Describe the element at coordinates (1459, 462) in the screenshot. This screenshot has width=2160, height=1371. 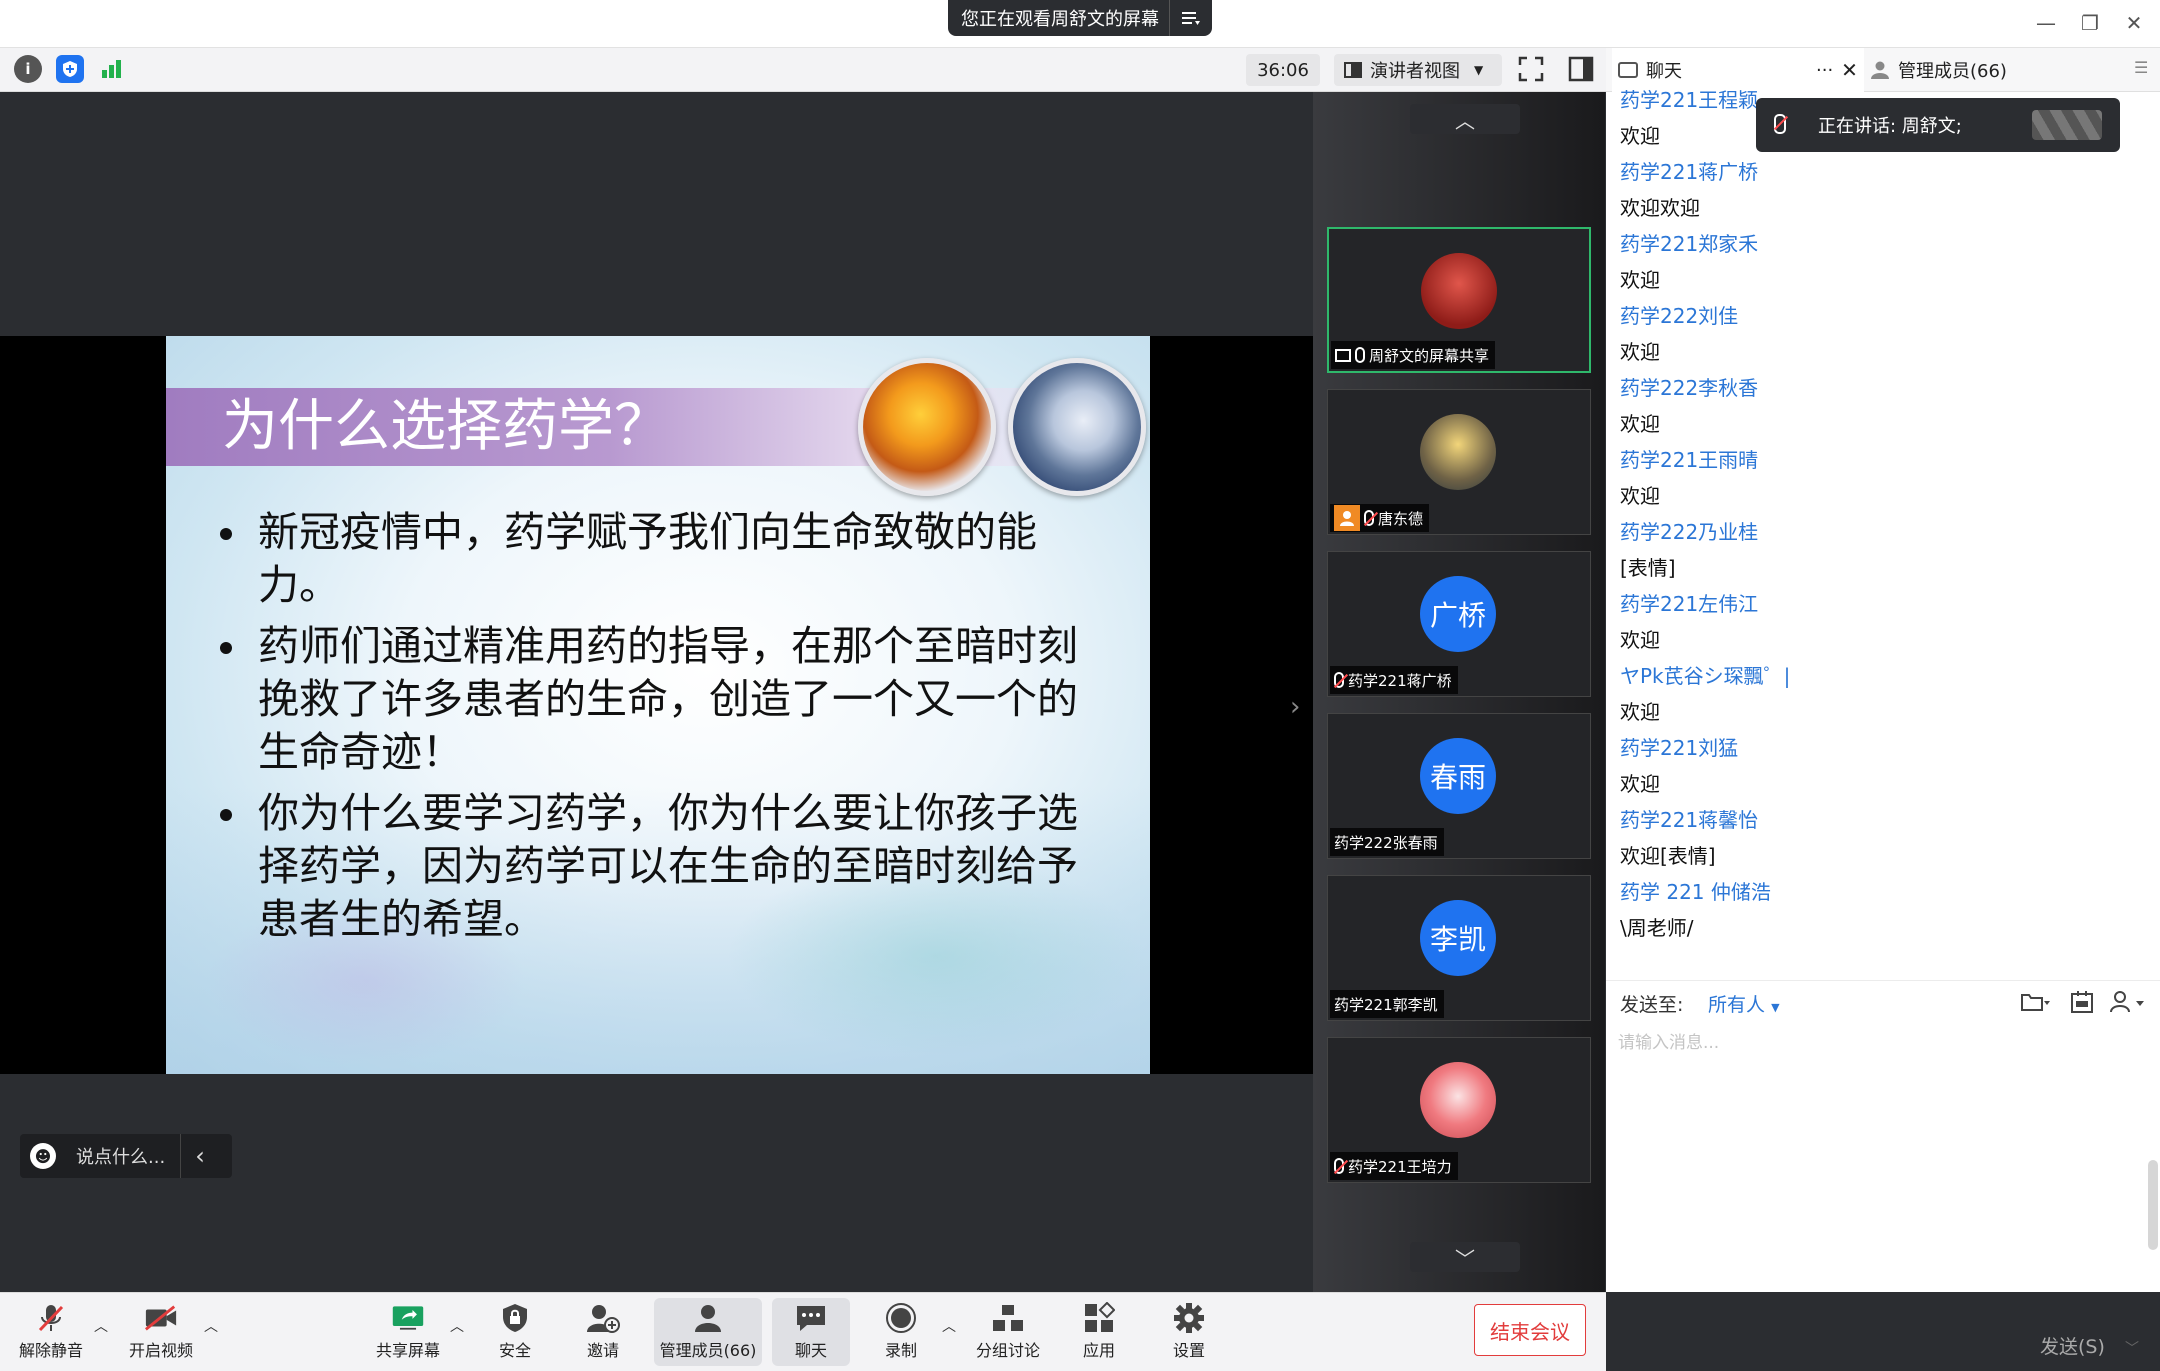
I see `participant-tile: 唐东德` at that location.